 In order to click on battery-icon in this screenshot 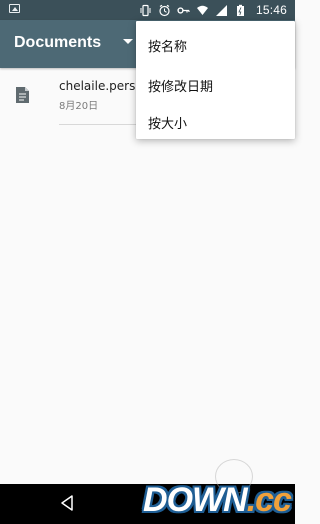, I will do `click(240, 10)`.